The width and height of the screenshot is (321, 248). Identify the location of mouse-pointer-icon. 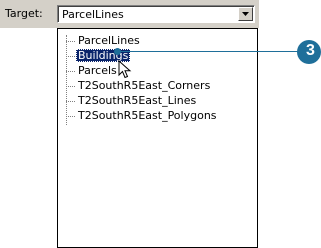
(125, 69).